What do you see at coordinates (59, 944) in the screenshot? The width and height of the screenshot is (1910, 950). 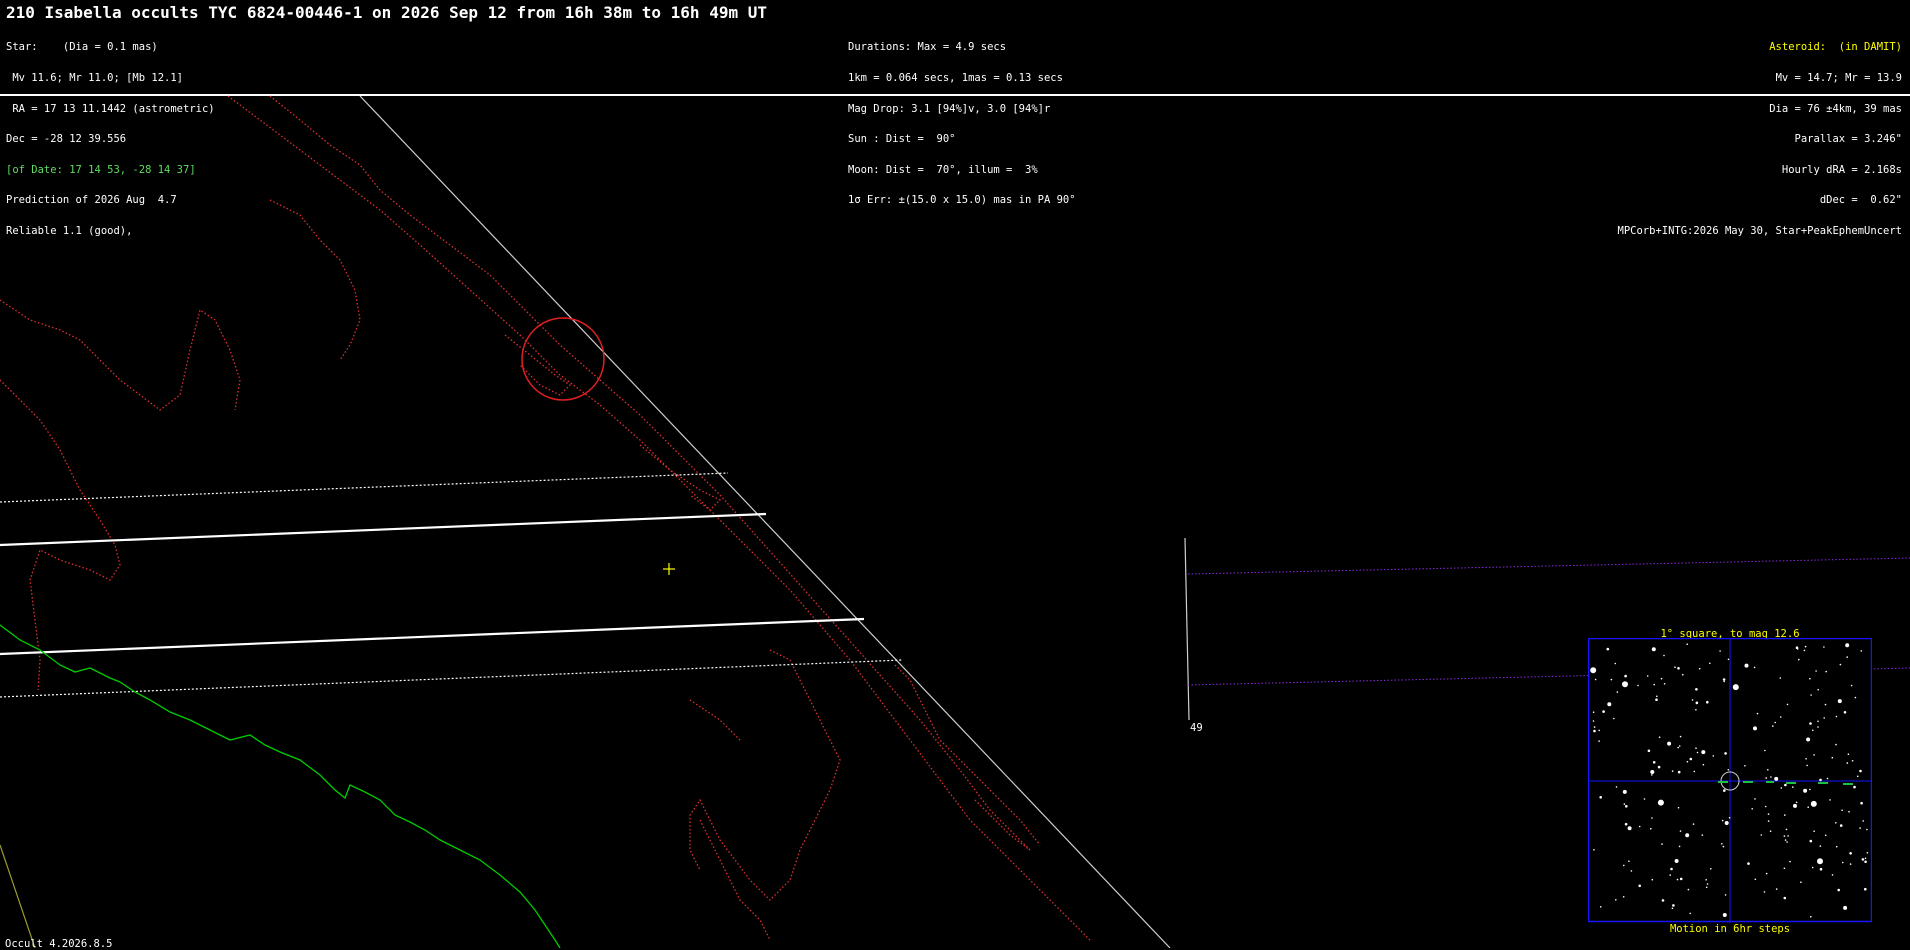 I see `software-version: Occult 4.2026.8.5` at bounding box center [59, 944].